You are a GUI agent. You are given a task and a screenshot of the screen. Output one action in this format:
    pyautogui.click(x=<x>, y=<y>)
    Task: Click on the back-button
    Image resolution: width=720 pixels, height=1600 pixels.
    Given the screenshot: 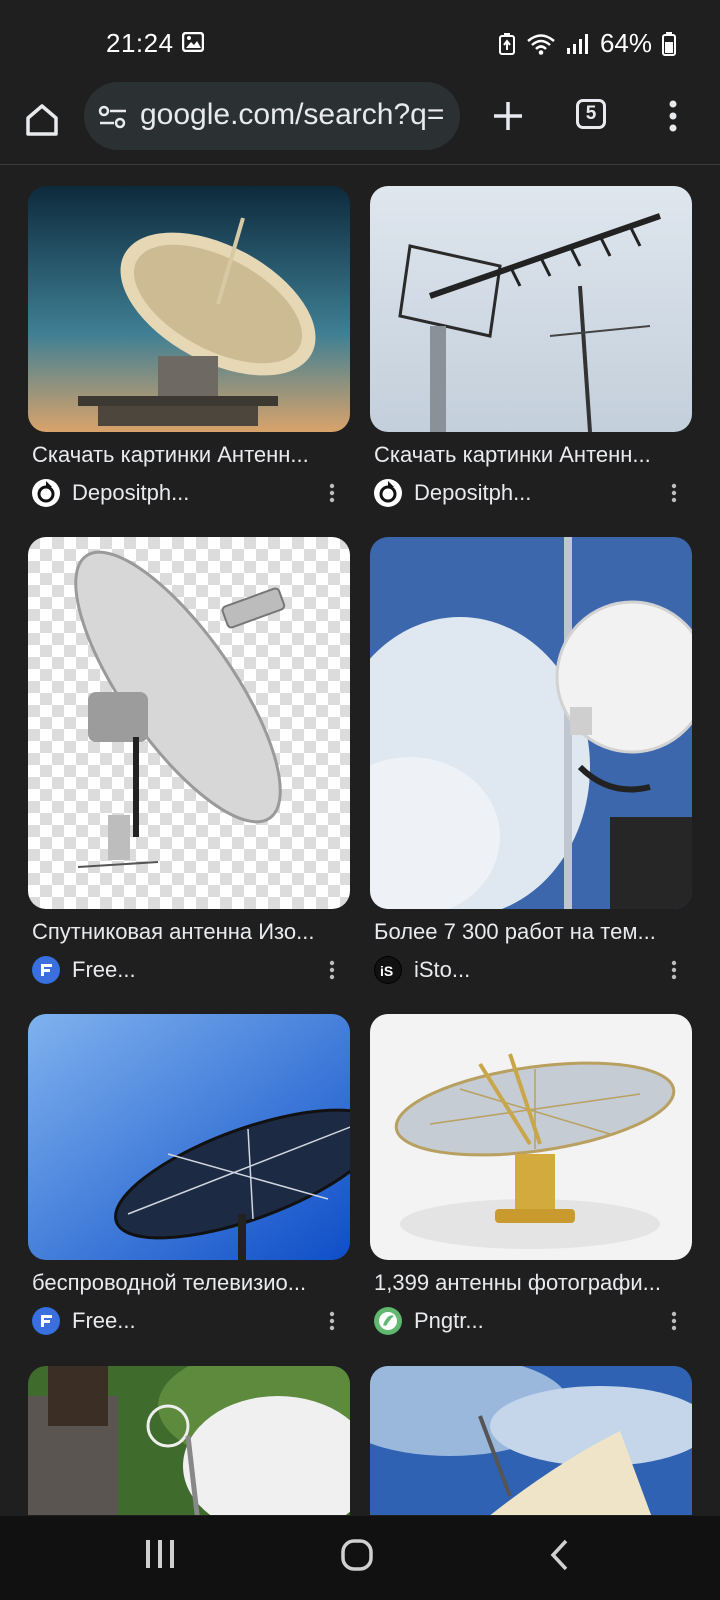 What is the action you would take?
    pyautogui.click(x=560, y=1557)
    